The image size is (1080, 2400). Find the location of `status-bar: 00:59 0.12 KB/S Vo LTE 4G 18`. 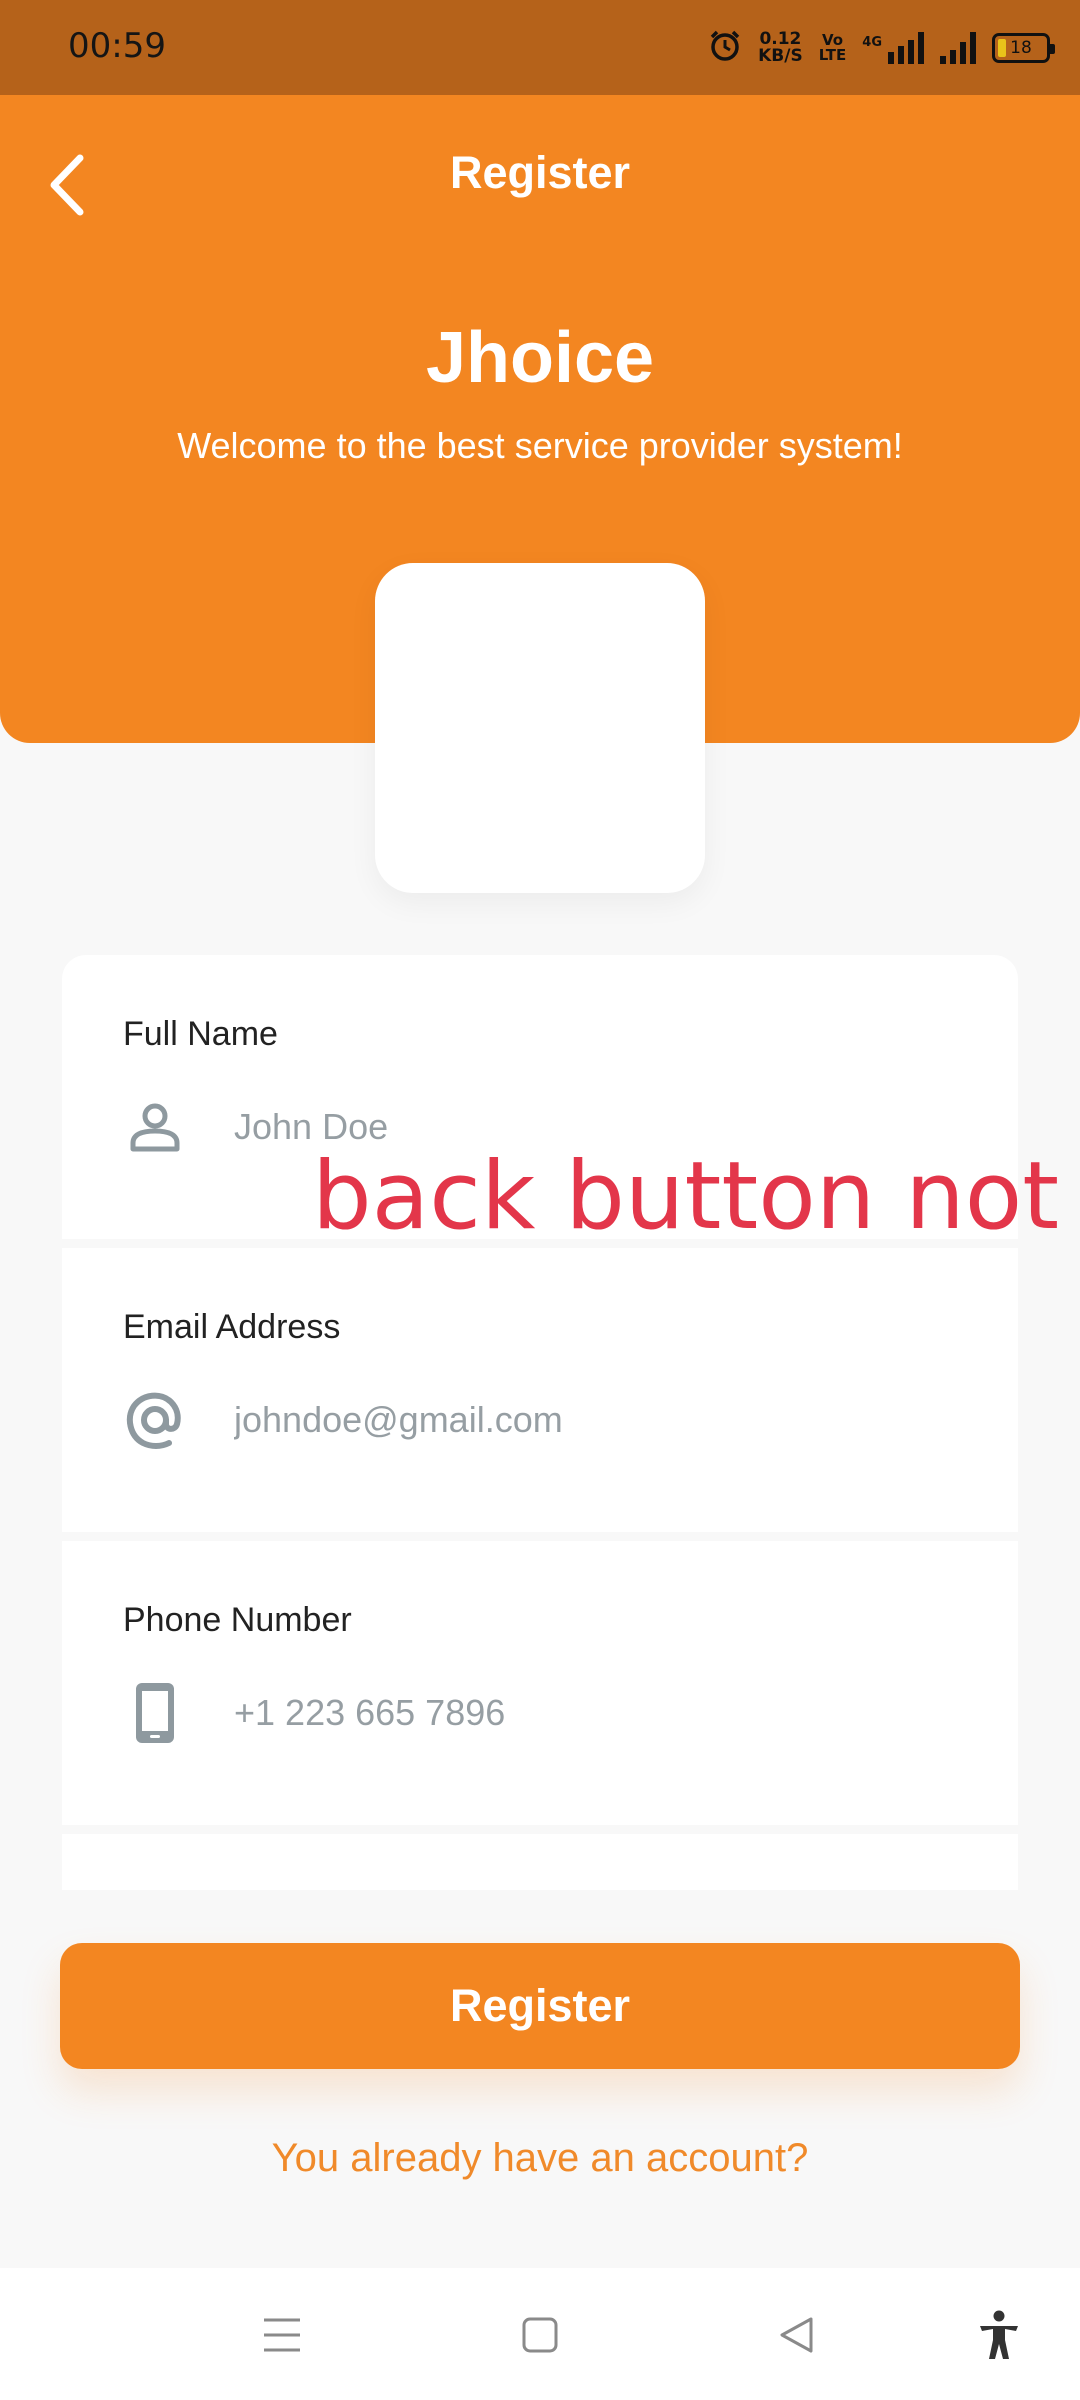

status-bar: 00:59 0.12 KB/S Vo LTE 4G 18 is located at coordinates (540, 47).